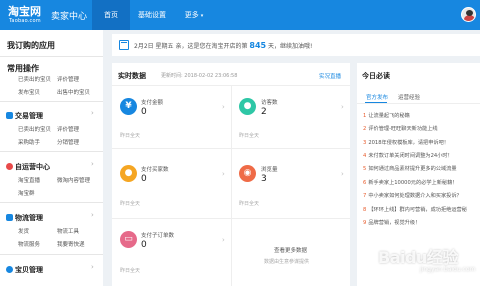 Image resolution: width=480 pixels, height=286 pixels. Describe the element at coordinates (365, 143) in the screenshot. I see `list-item-number: 3` at that location.